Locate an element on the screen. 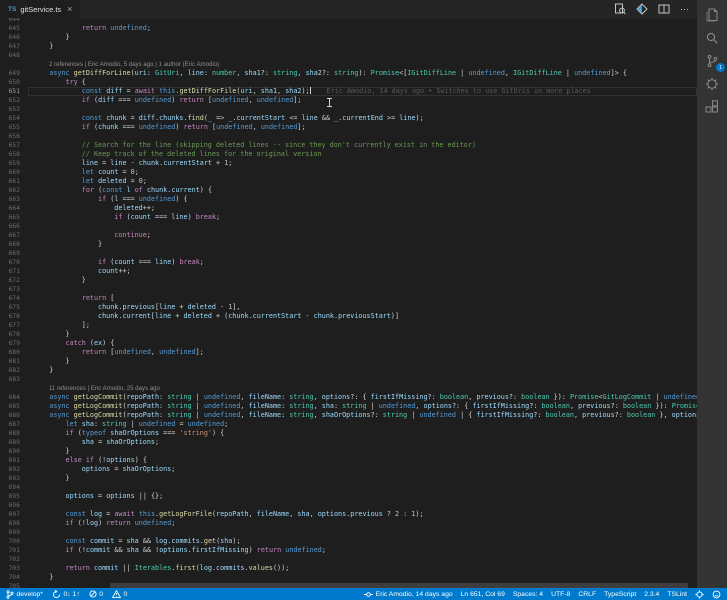 Image resolution: width=727 pixels, height=600 pixels. code-line: 666 is located at coordinates (348, 226).